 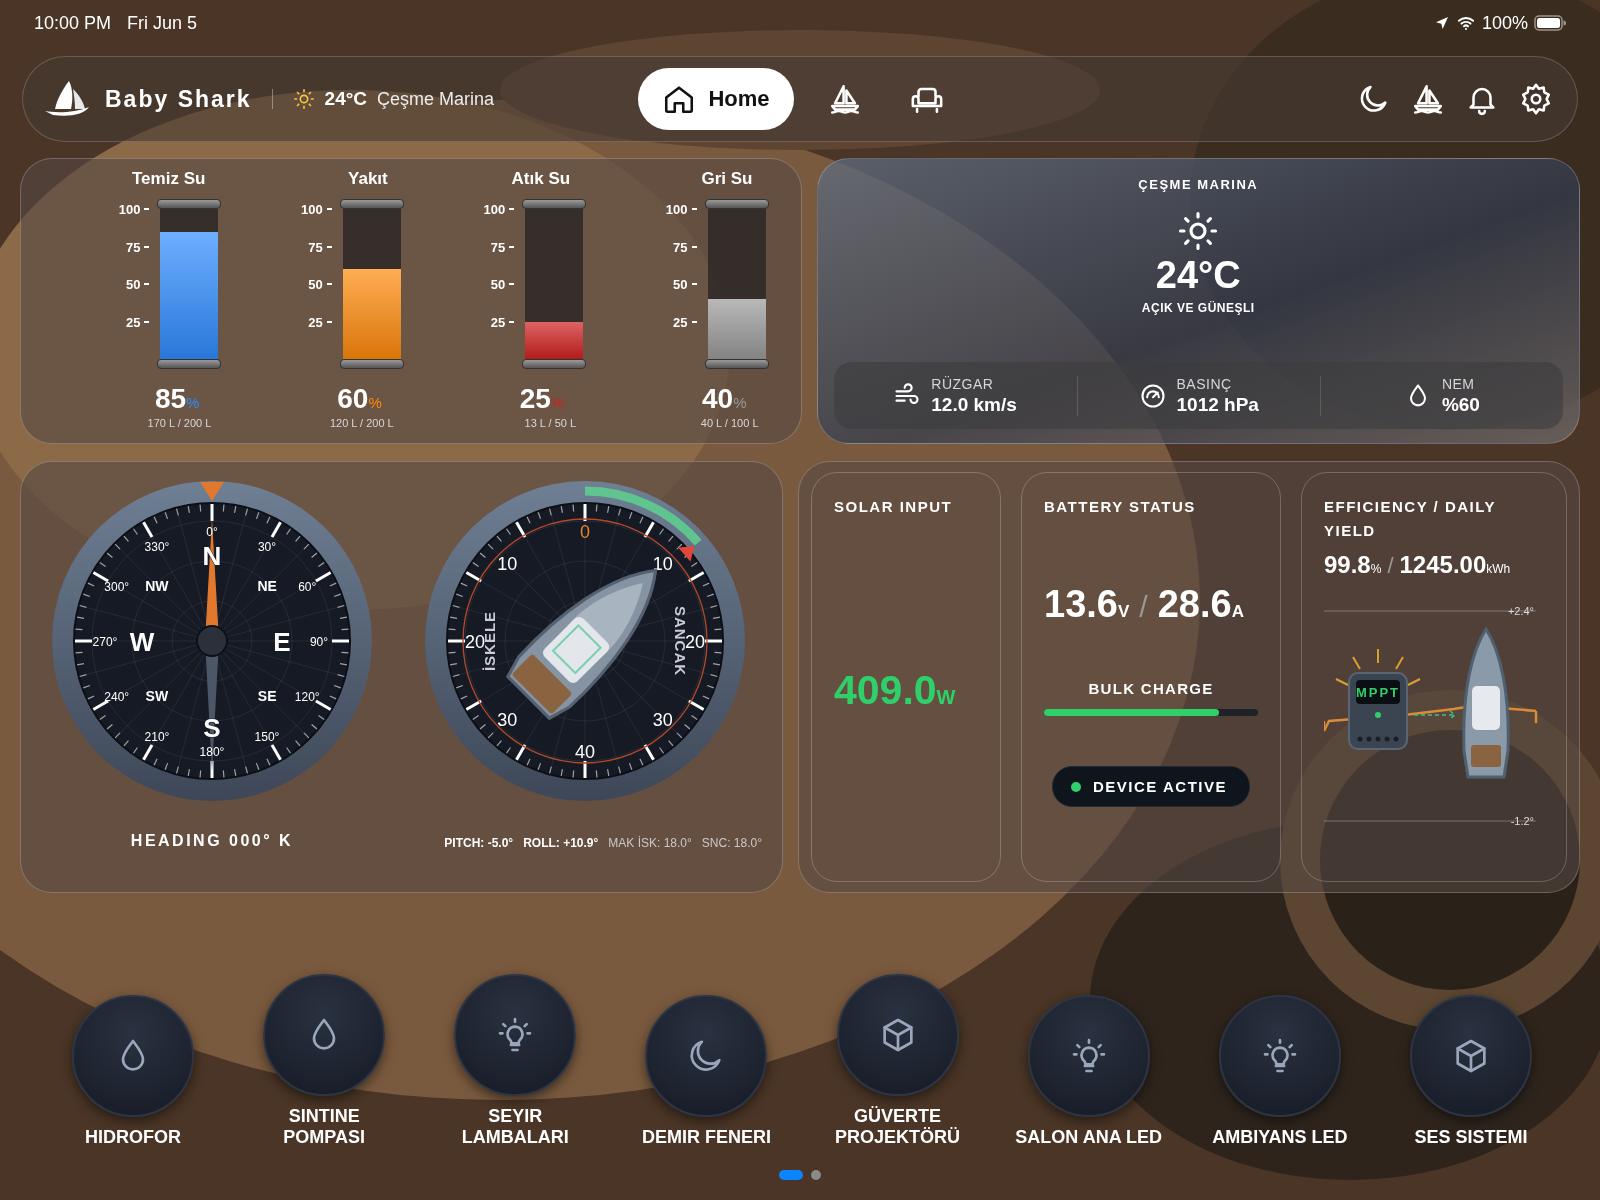 What do you see at coordinates (212, 532) in the screenshot?
I see `degree-label: 0°` at bounding box center [212, 532].